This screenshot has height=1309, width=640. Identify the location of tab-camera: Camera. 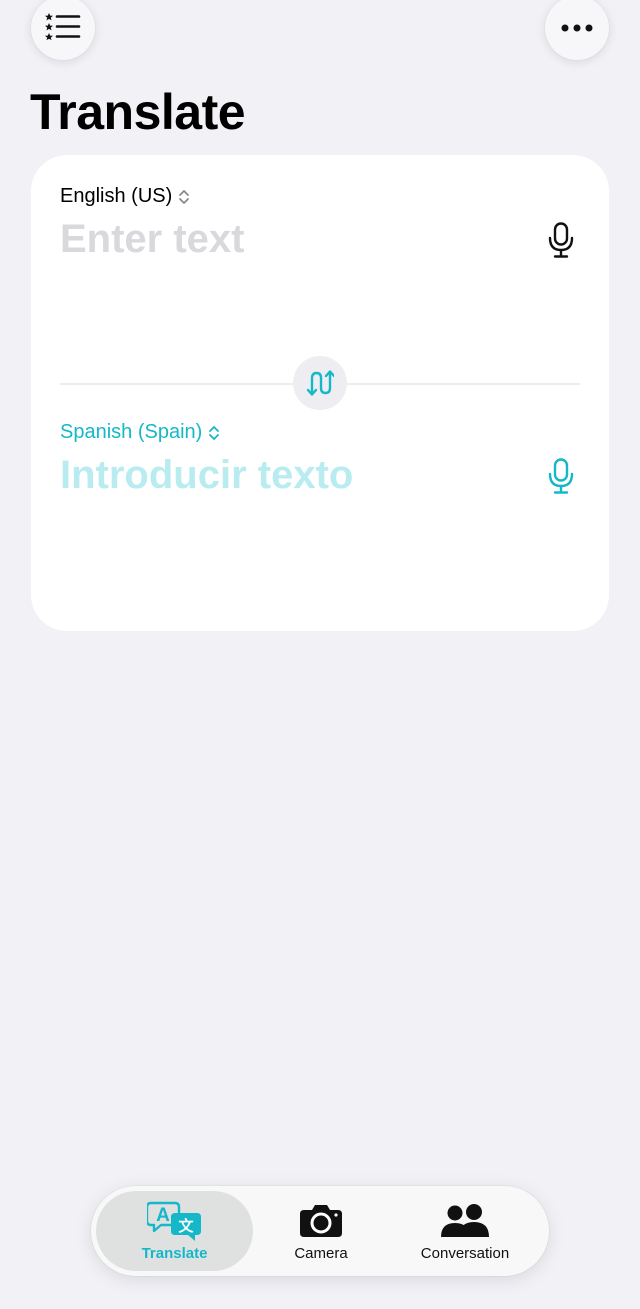
(321, 1231).